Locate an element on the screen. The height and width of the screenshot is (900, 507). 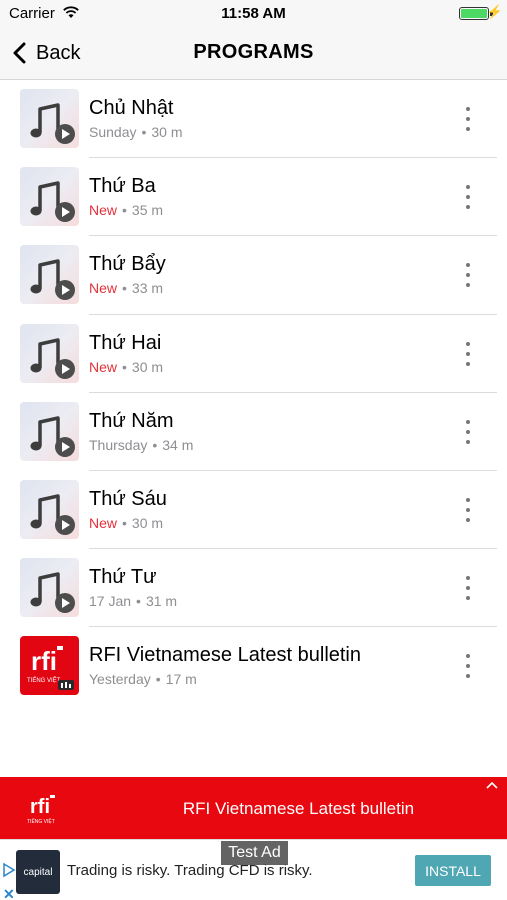
program-title: Chủ Nhật is located at coordinates (131, 108).